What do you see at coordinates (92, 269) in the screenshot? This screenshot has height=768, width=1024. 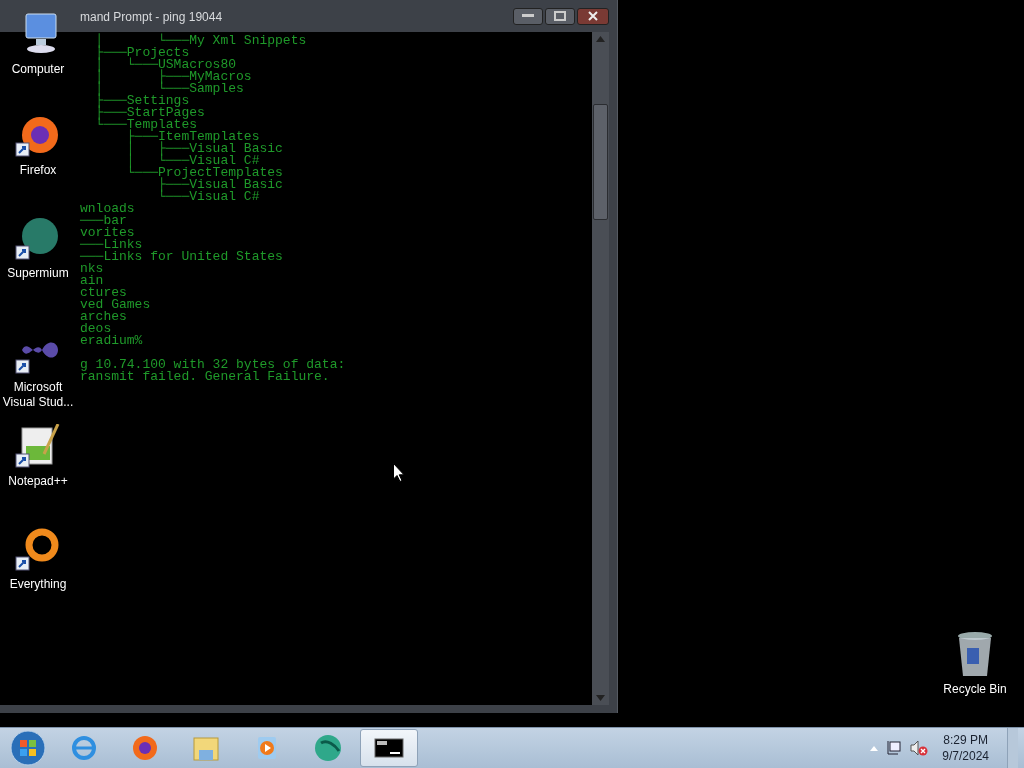 I see `console-line: nks` at bounding box center [92, 269].